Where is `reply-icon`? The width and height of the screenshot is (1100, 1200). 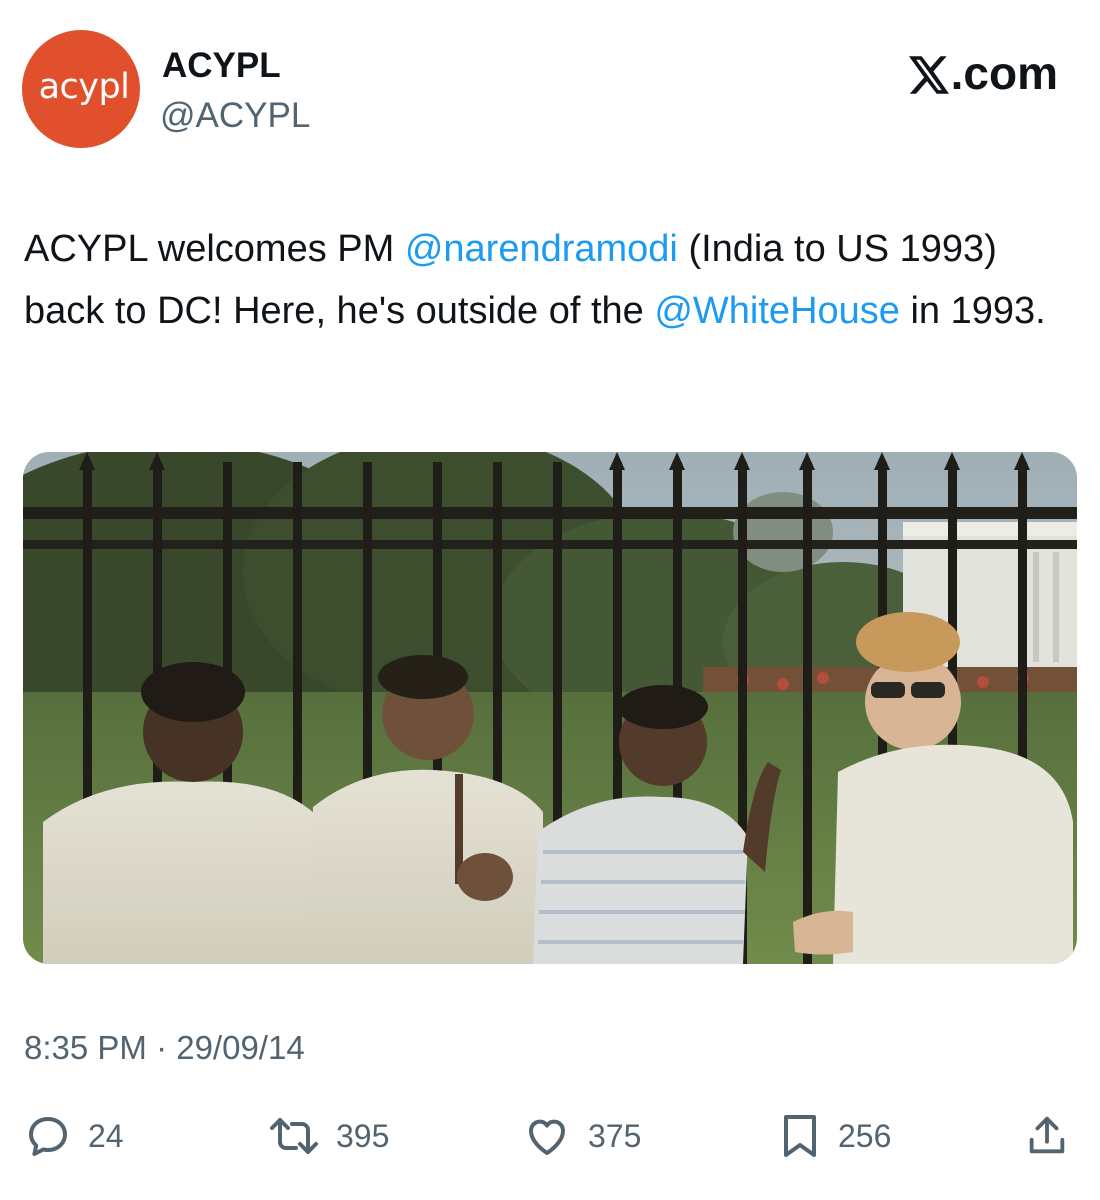 reply-icon is located at coordinates (48, 1136).